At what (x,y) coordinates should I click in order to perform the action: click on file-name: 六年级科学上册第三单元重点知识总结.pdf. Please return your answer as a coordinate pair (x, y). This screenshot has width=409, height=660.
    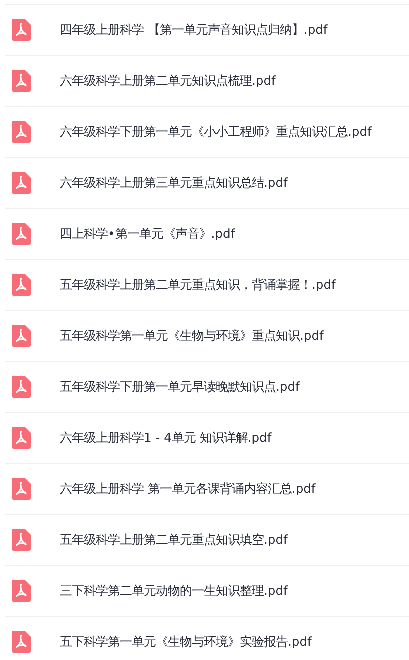
    Looking at the image, I should click on (174, 183).